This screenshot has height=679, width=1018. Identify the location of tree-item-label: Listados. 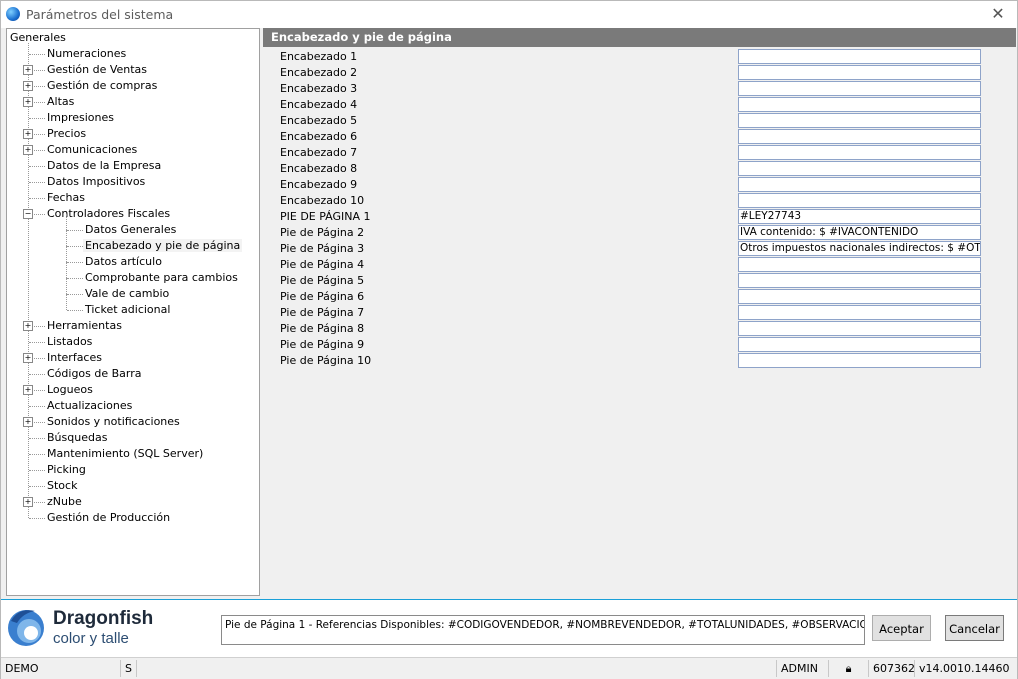
(70, 341).